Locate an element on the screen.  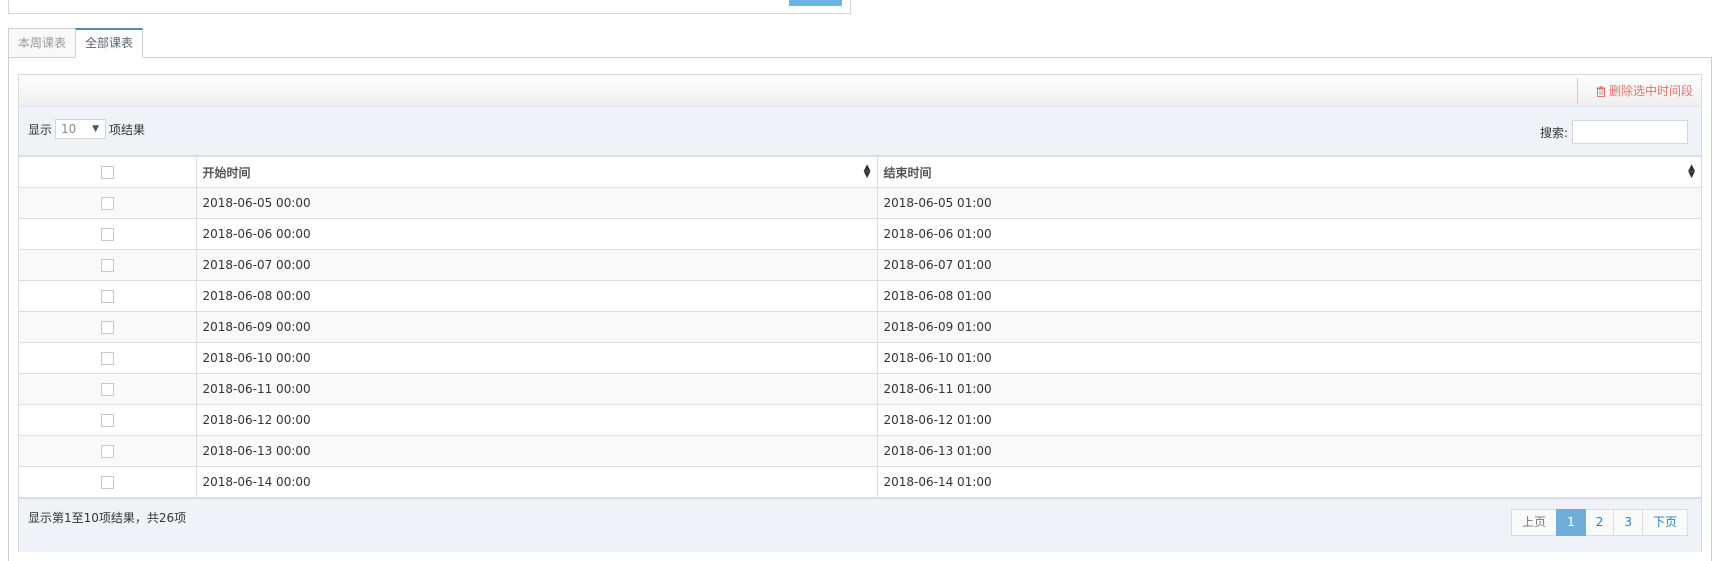
select-all-cell is located at coordinates (108, 172).